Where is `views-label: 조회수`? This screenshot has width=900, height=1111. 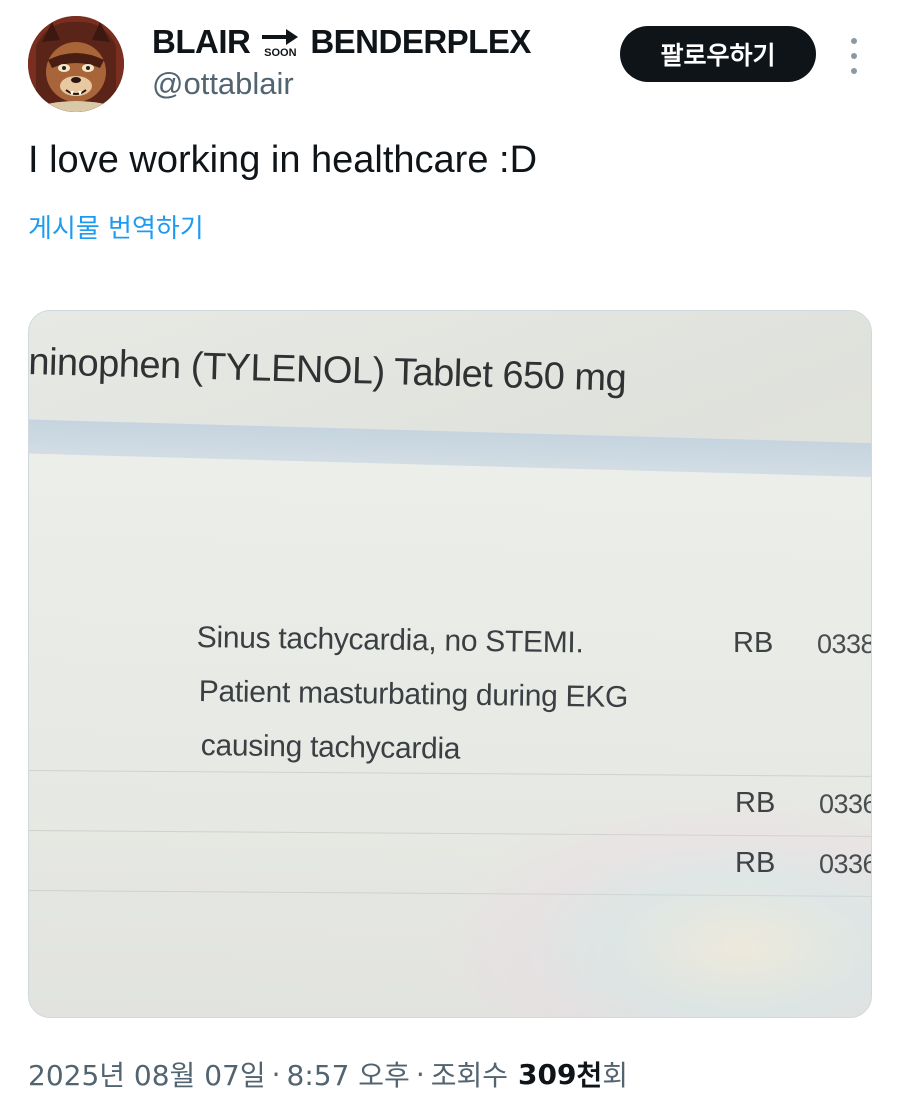 views-label: 조회수 is located at coordinates (469, 1075).